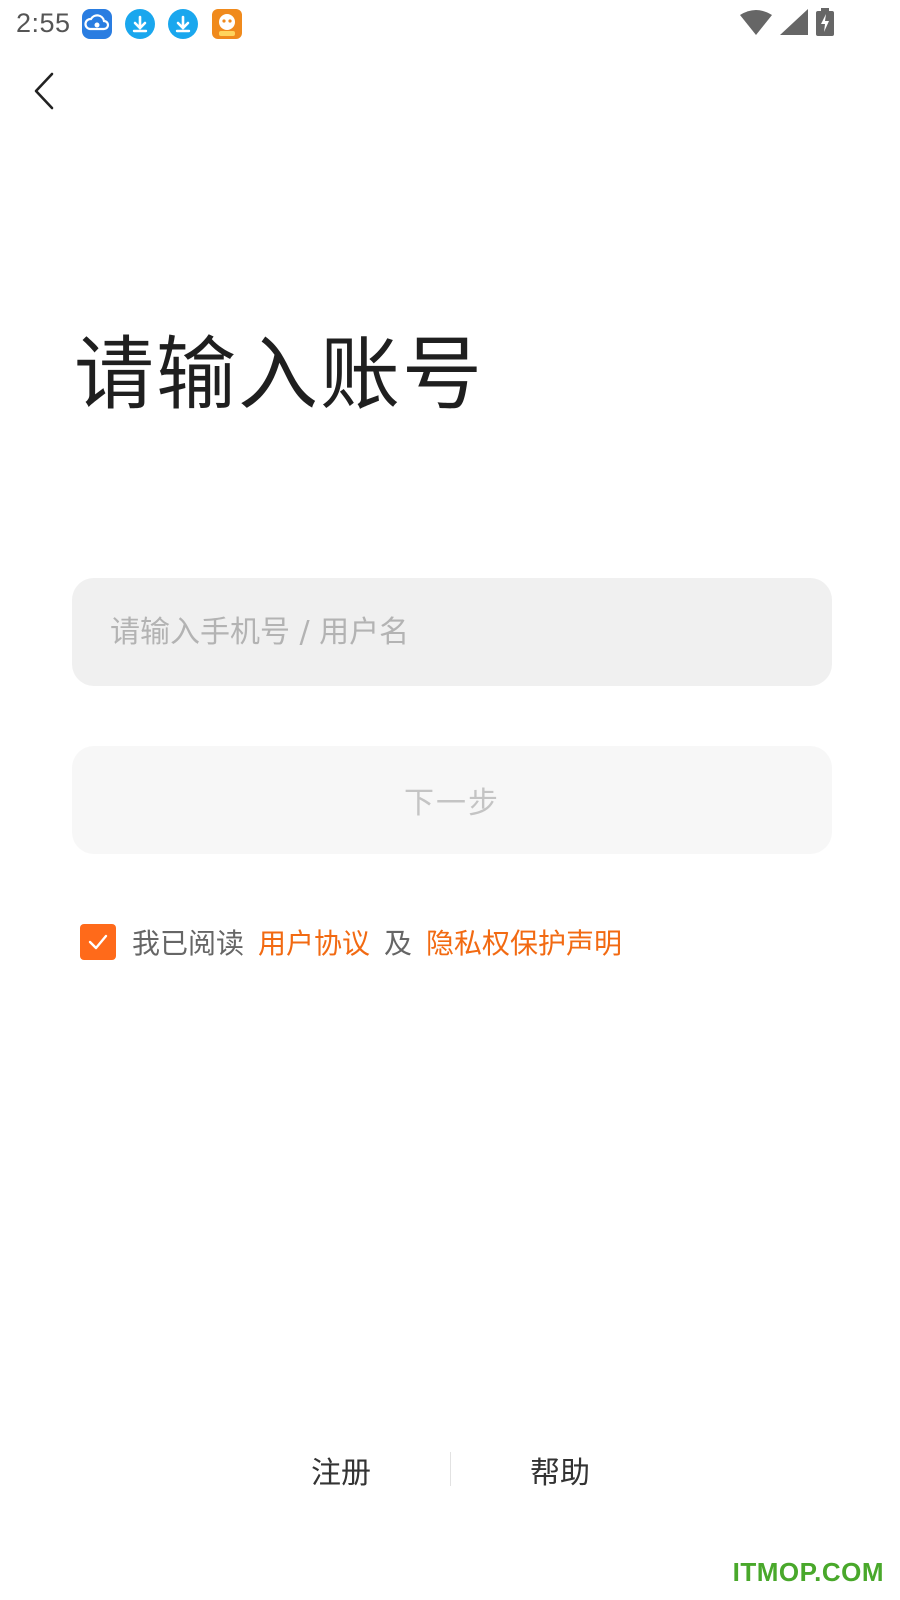 This screenshot has height=1600, width=900. I want to click on chevron-left-icon, so click(44, 93).